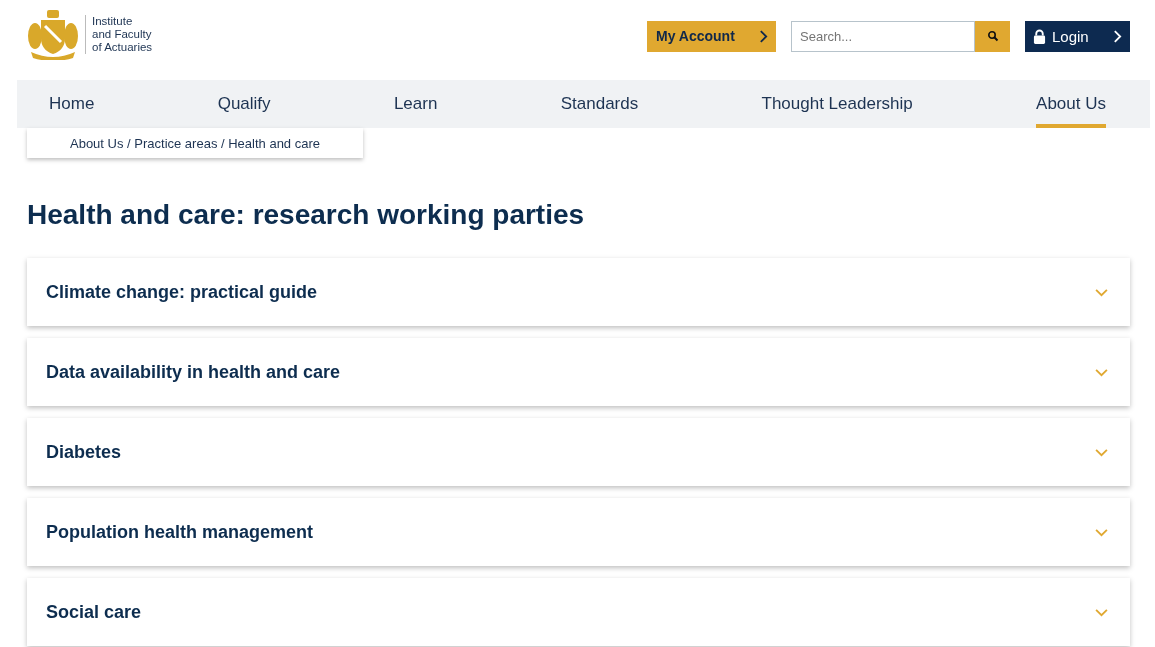  What do you see at coordinates (94, 612) in the screenshot?
I see `accordion-title: Social care` at bounding box center [94, 612].